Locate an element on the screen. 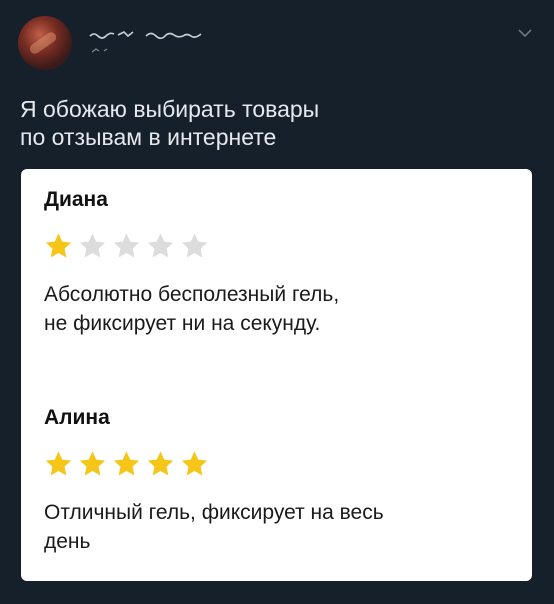 Image resolution: width=554 pixels, height=604 pixels. avatar is located at coordinates (45, 43).